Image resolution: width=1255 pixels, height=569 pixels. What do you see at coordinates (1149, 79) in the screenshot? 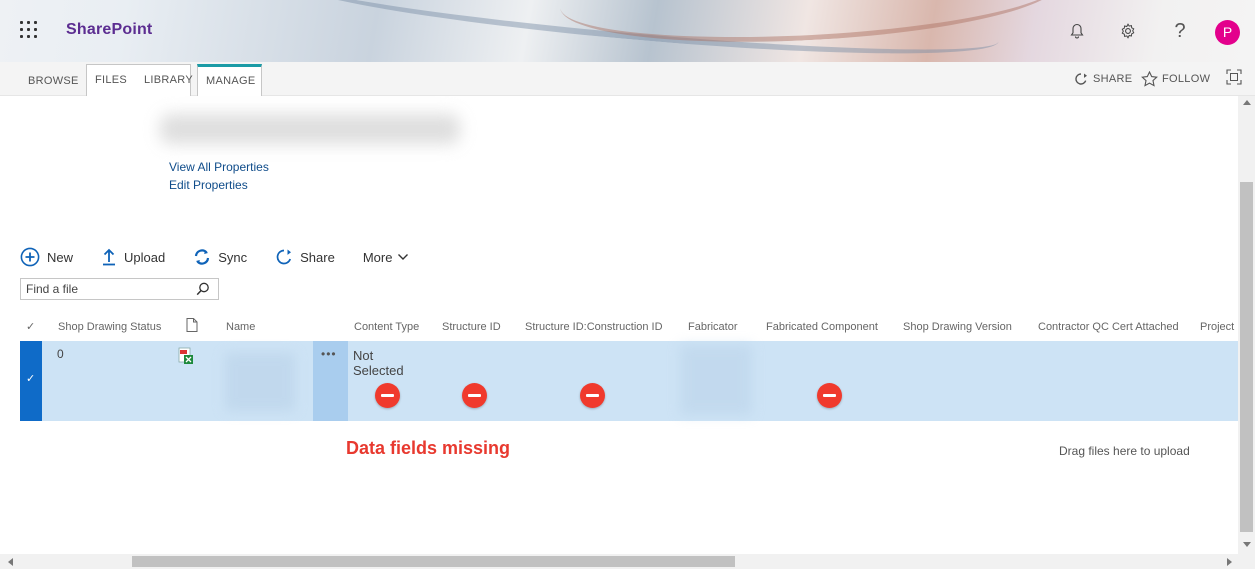
I see `star-icon` at bounding box center [1149, 79].